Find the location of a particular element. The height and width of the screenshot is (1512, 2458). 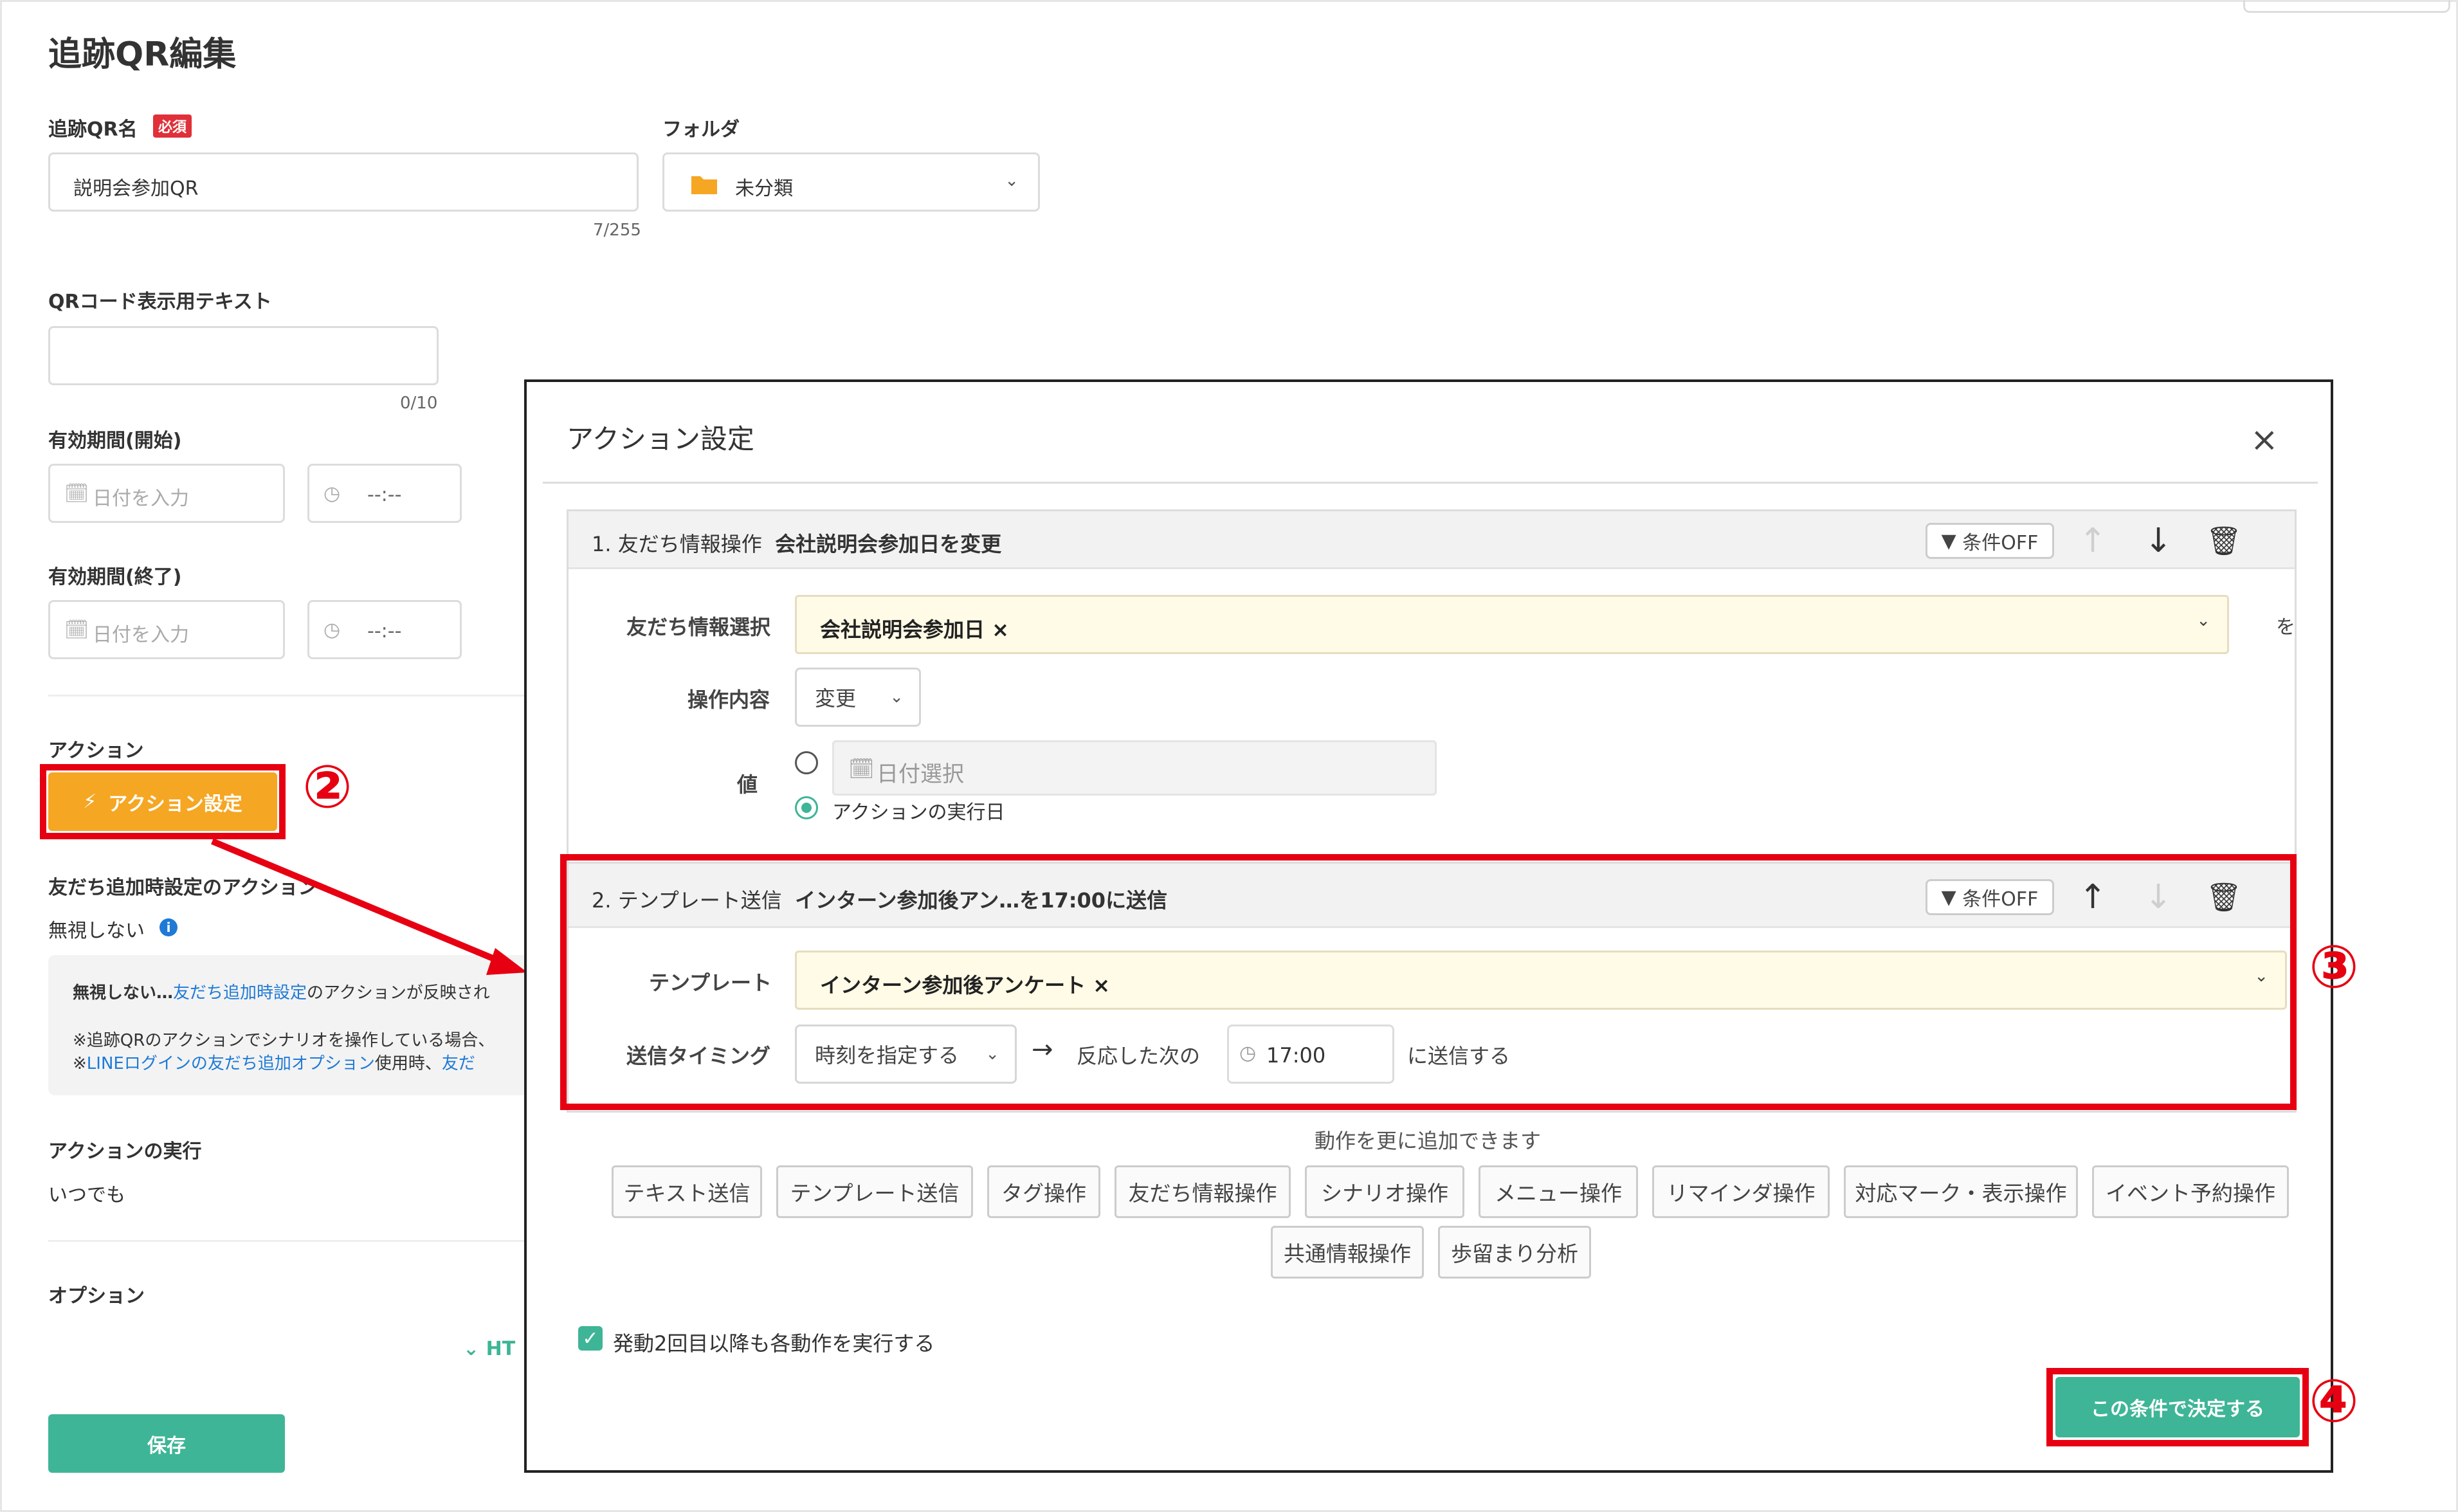

friend-info-label: 友だち情報選択 is located at coordinates (699, 627).